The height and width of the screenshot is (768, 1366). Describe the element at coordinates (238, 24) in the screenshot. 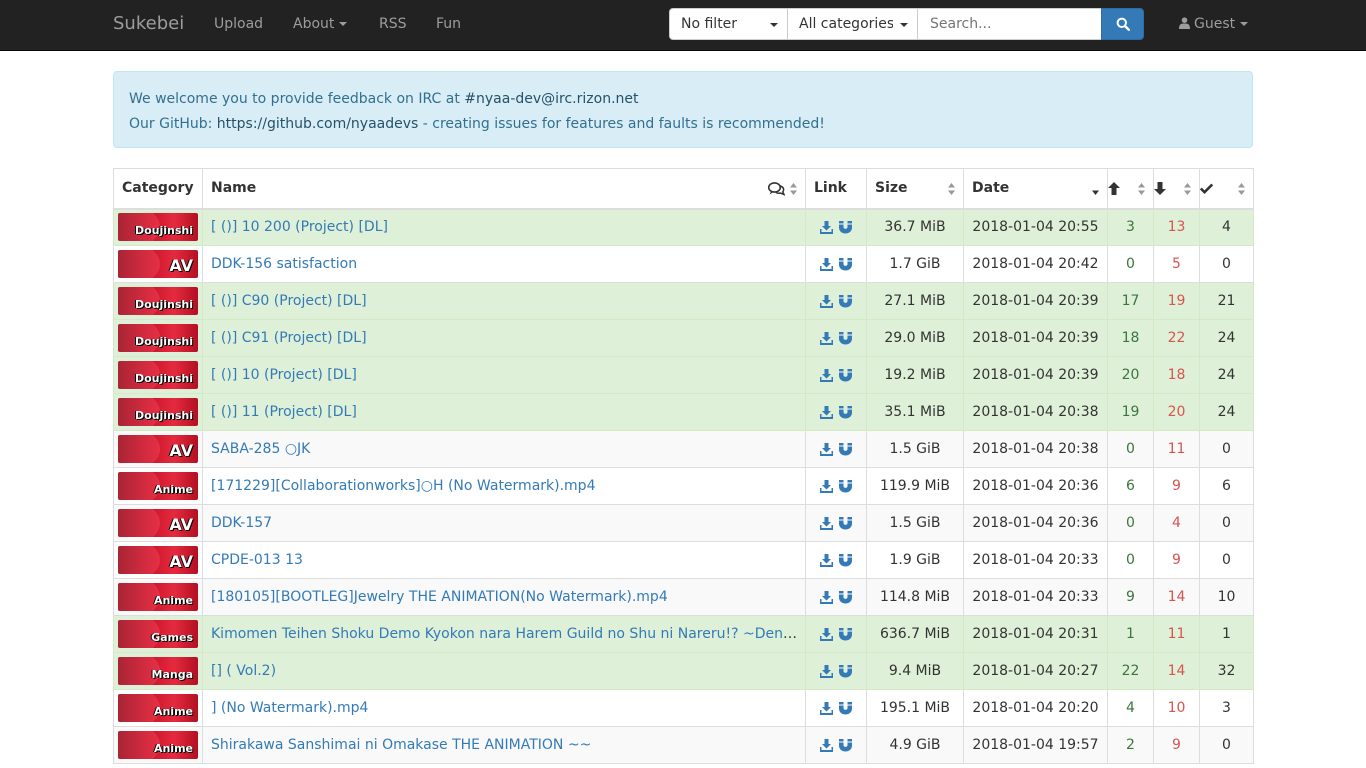

I see `nav-upload: Upload` at that location.